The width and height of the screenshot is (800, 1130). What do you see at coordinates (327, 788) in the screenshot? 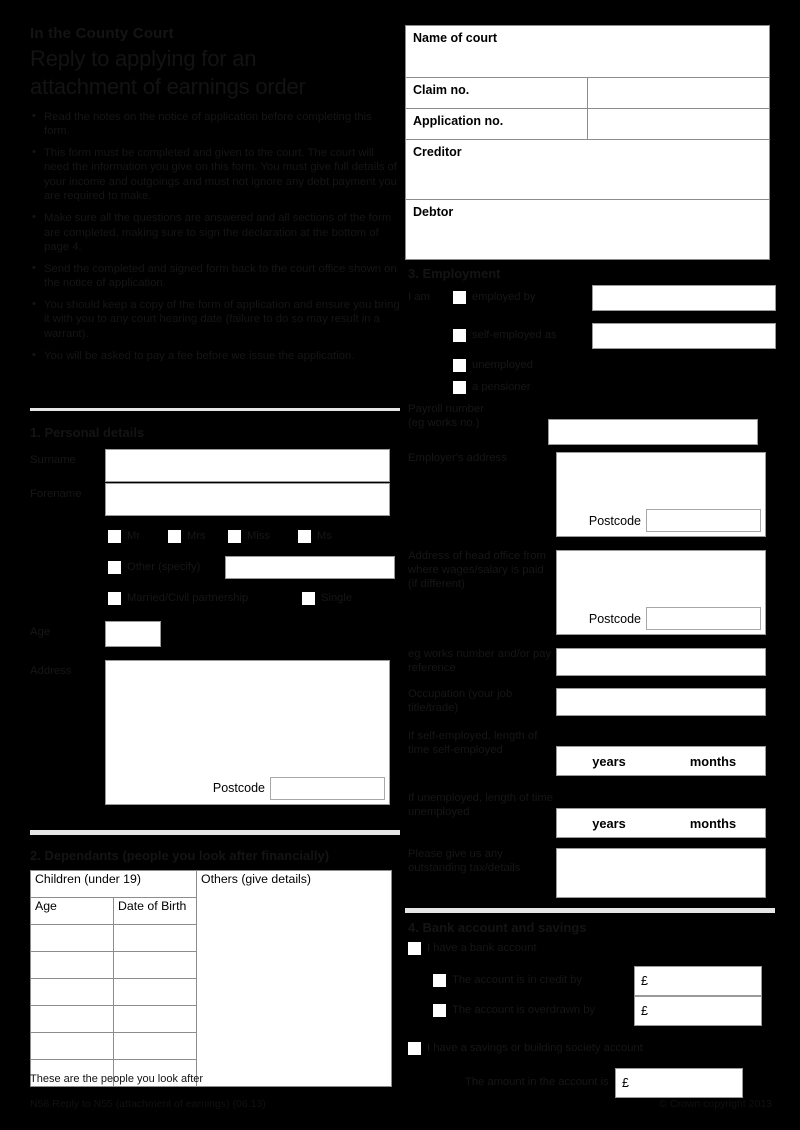
I see `address-postcode-input` at bounding box center [327, 788].